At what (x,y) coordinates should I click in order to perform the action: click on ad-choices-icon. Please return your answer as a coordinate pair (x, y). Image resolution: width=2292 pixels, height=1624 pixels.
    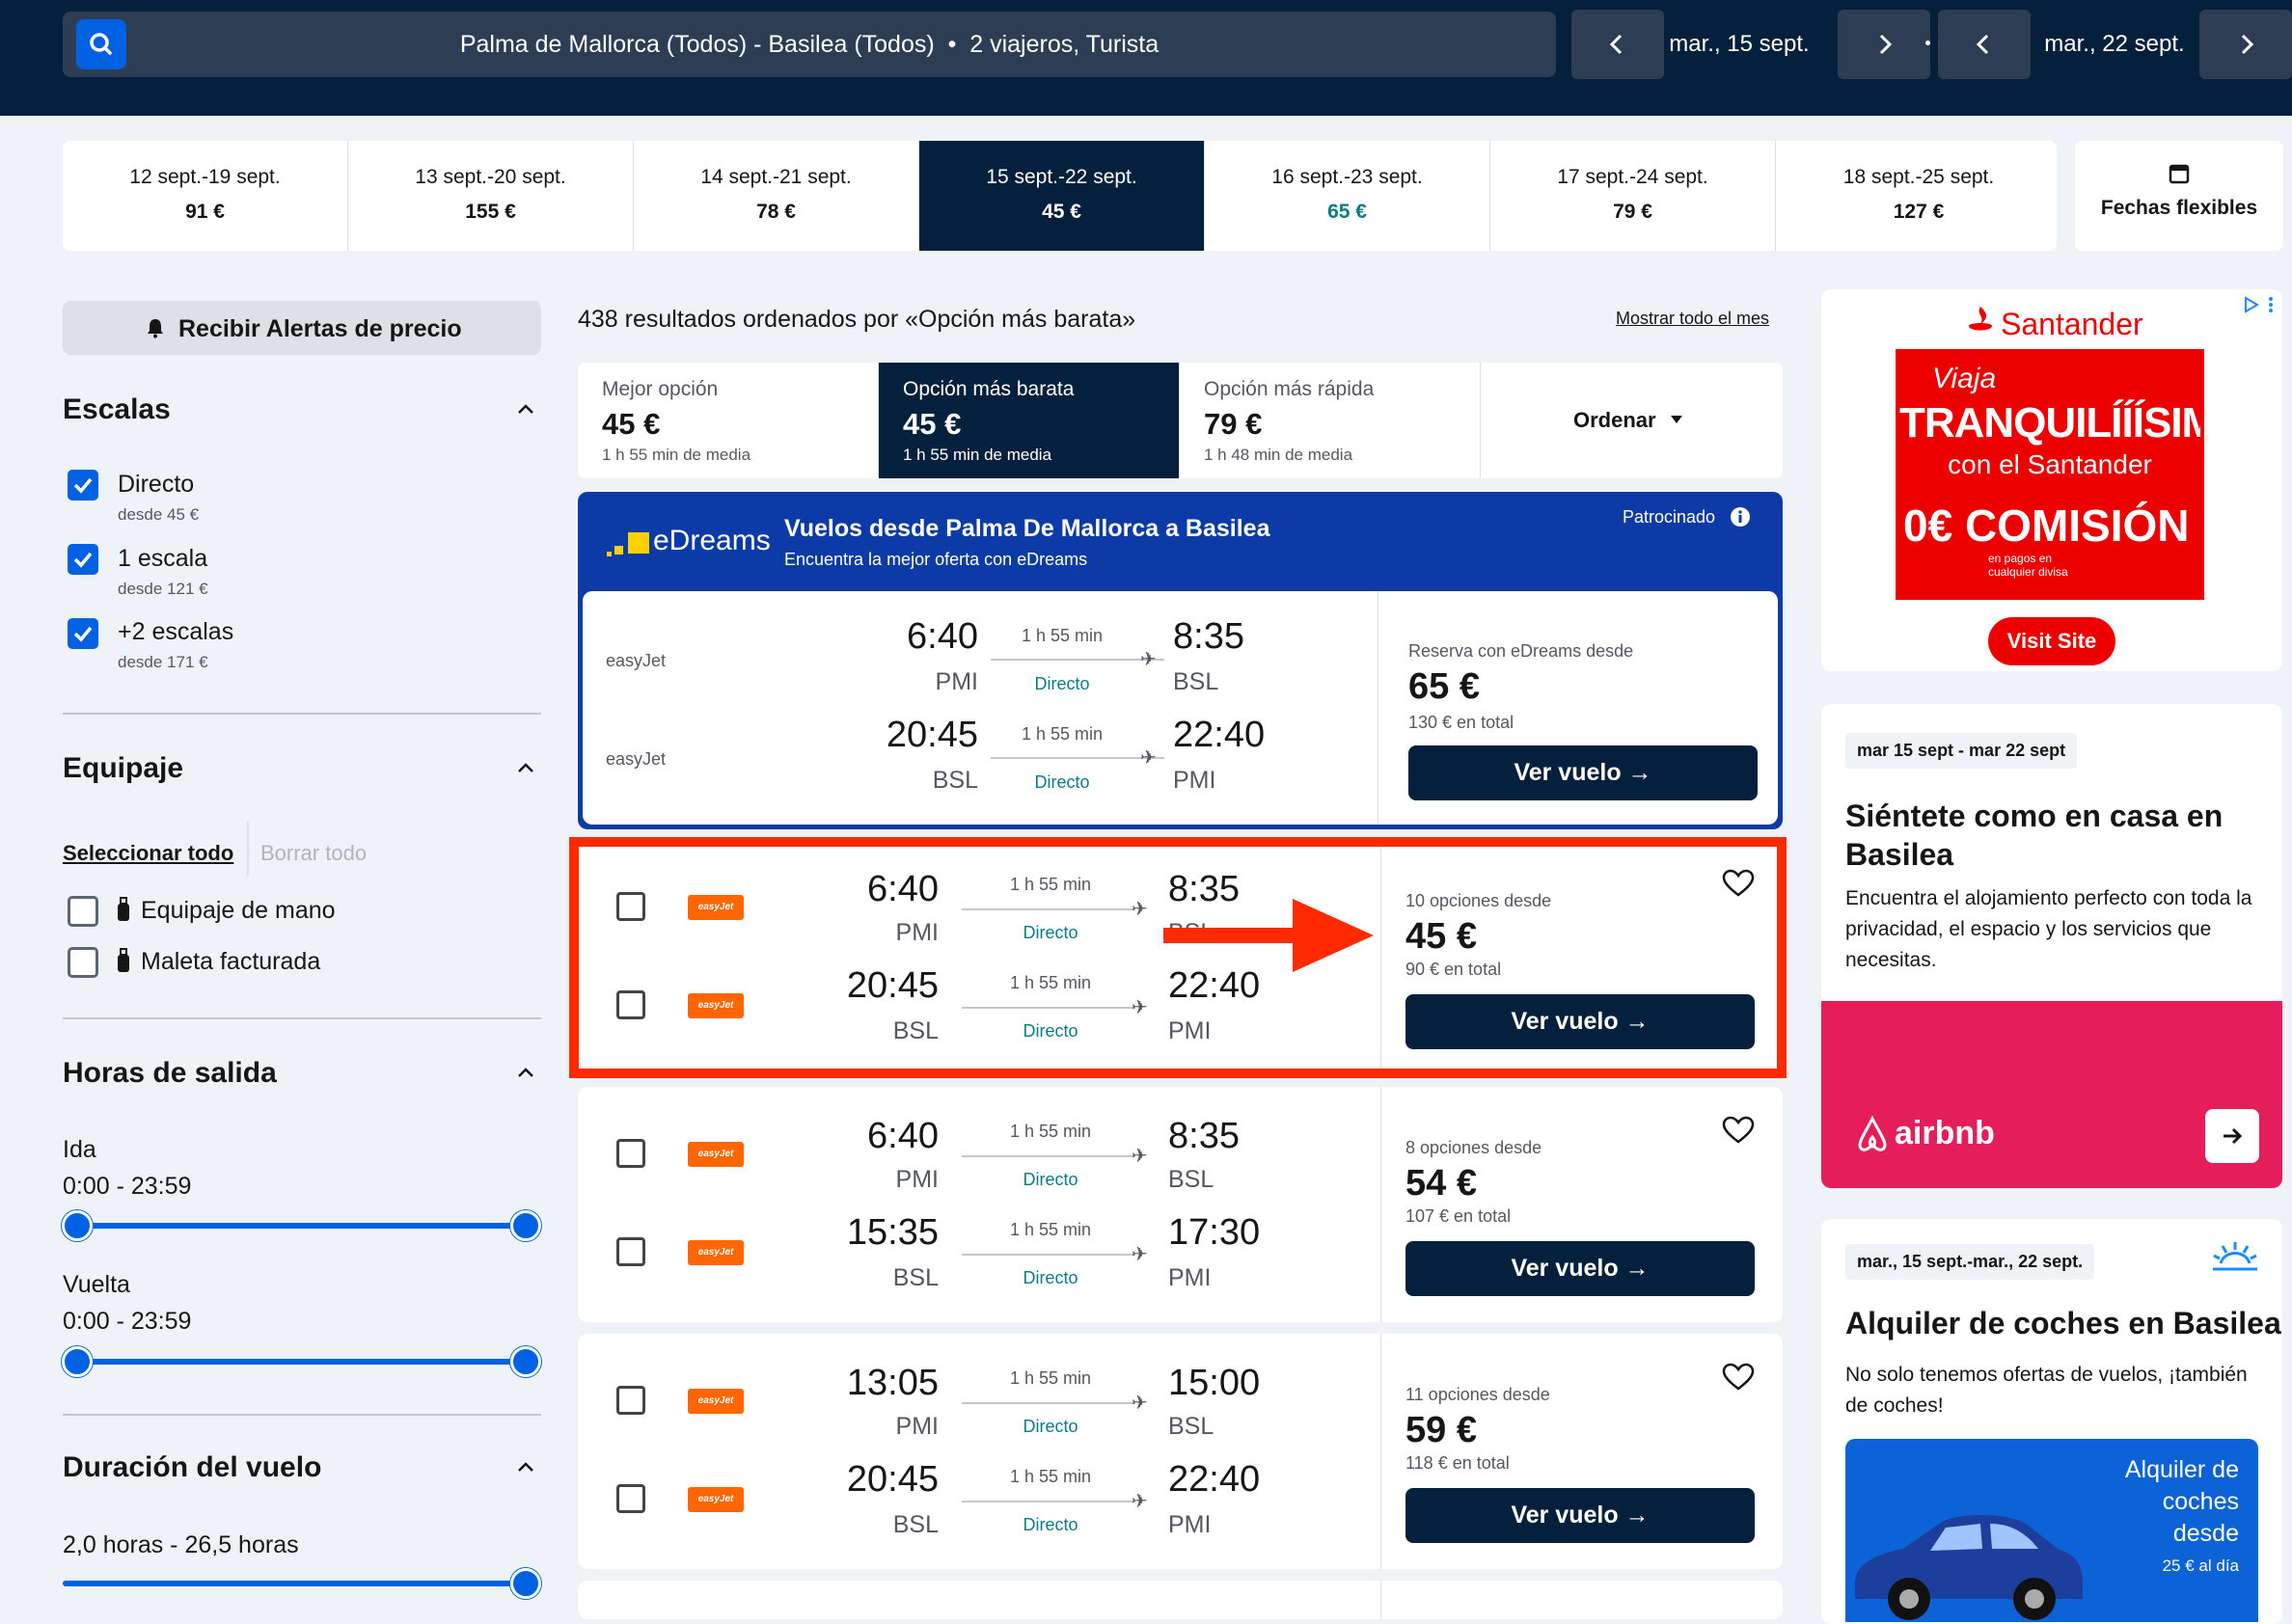
    Looking at the image, I should click on (2260, 304).